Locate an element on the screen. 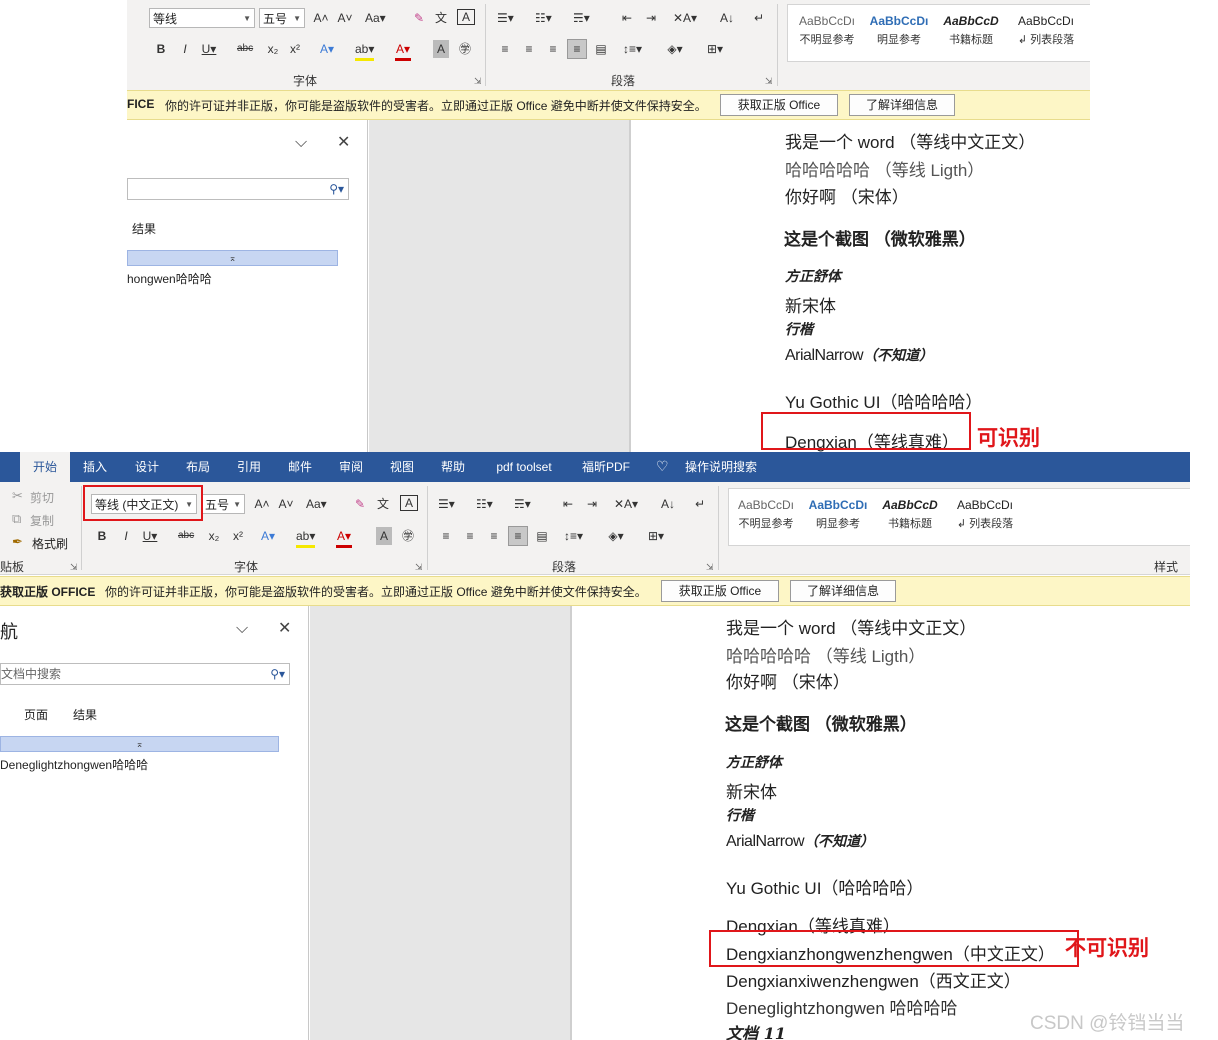 This screenshot has height=1040, width=1218. copy-button: 复制 is located at coordinates (42, 520).